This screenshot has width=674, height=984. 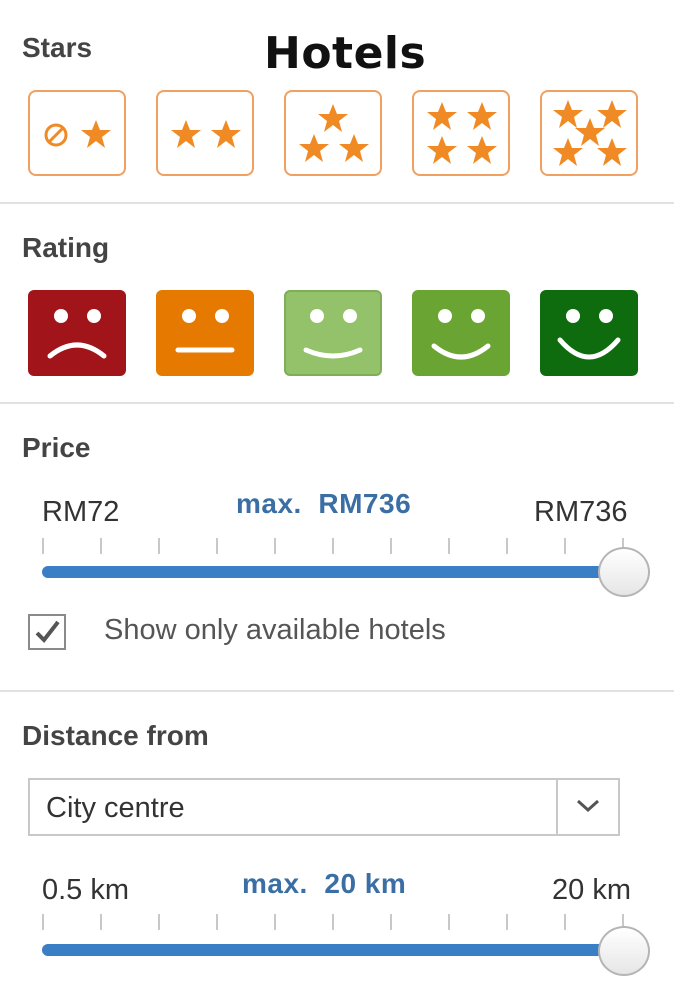 I want to click on price-heading: Price, so click(x=56, y=447).